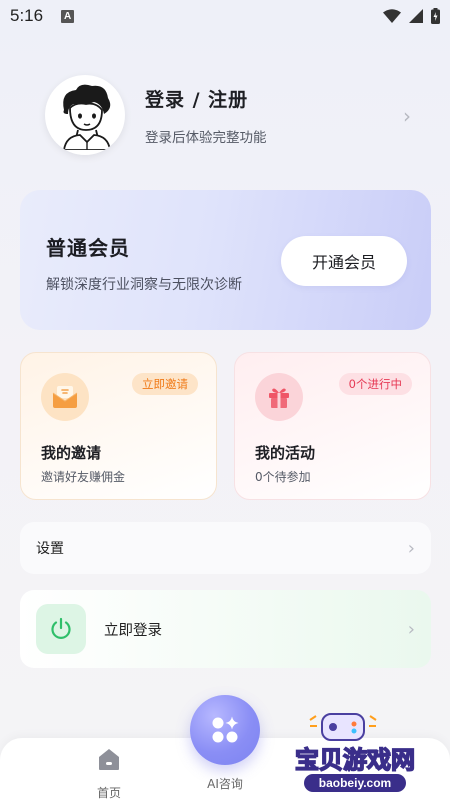  Describe the element at coordinates (225, 548) in the screenshot. I see `settings-row: 设置 ›` at that location.